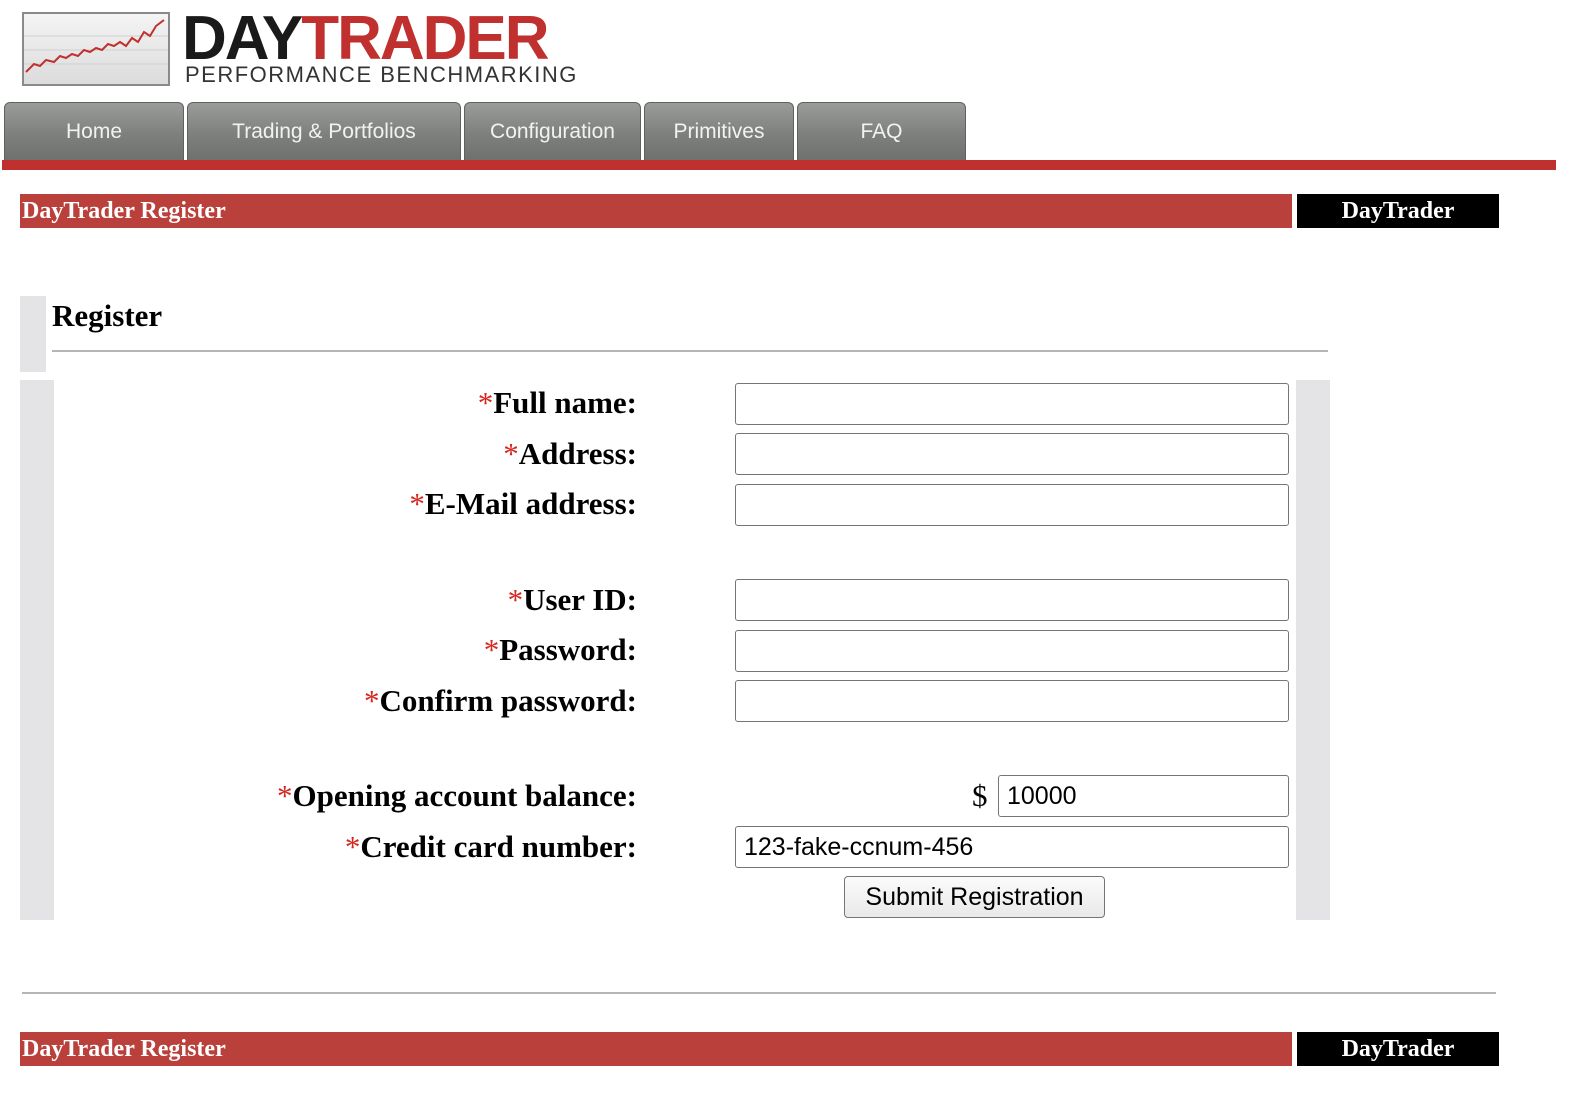 This screenshot has width=1582, height=1110. What do you see at coordinates (324, 131) in the screenshot?
I see `tab-trading-portfolios: Trading & Portfolios` at bounding box center [324, 131].